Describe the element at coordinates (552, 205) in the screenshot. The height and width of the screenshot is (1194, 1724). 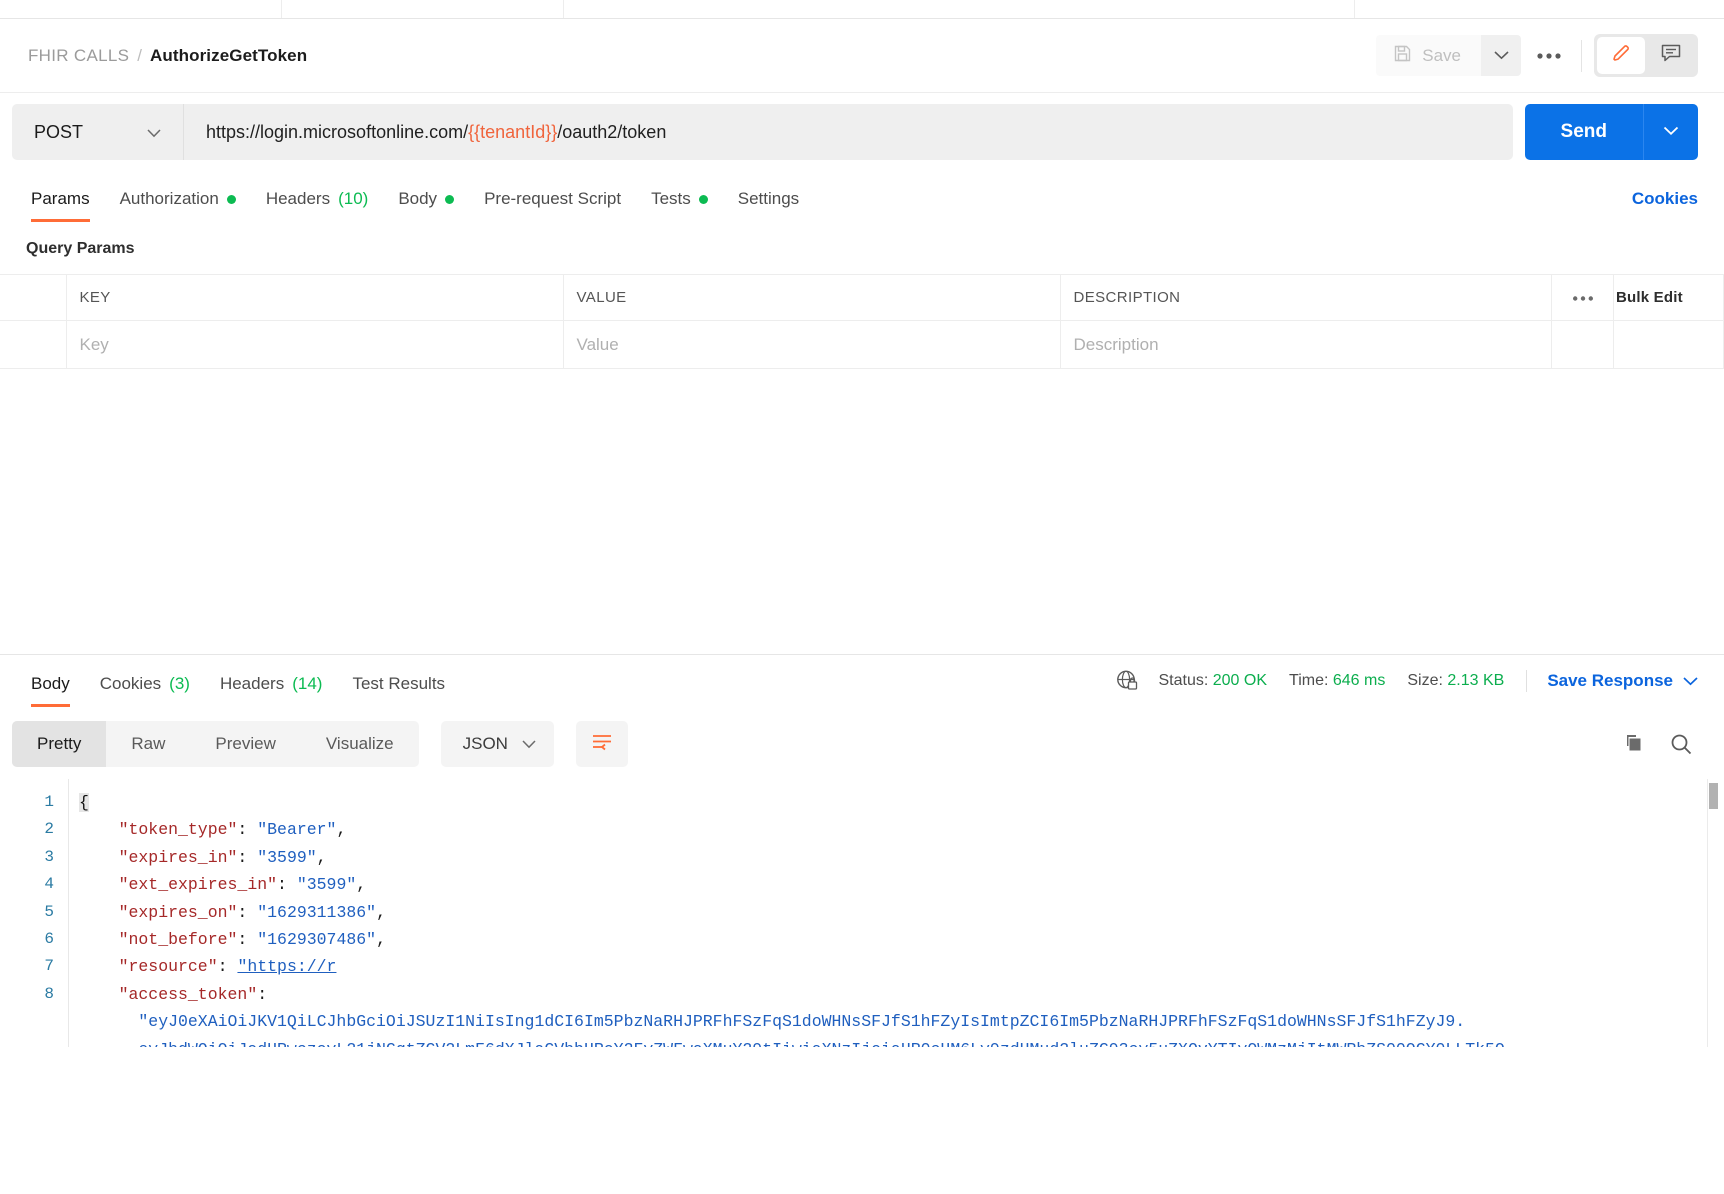
I see `tab-pre-request-script: Pre-request Script` at that location.